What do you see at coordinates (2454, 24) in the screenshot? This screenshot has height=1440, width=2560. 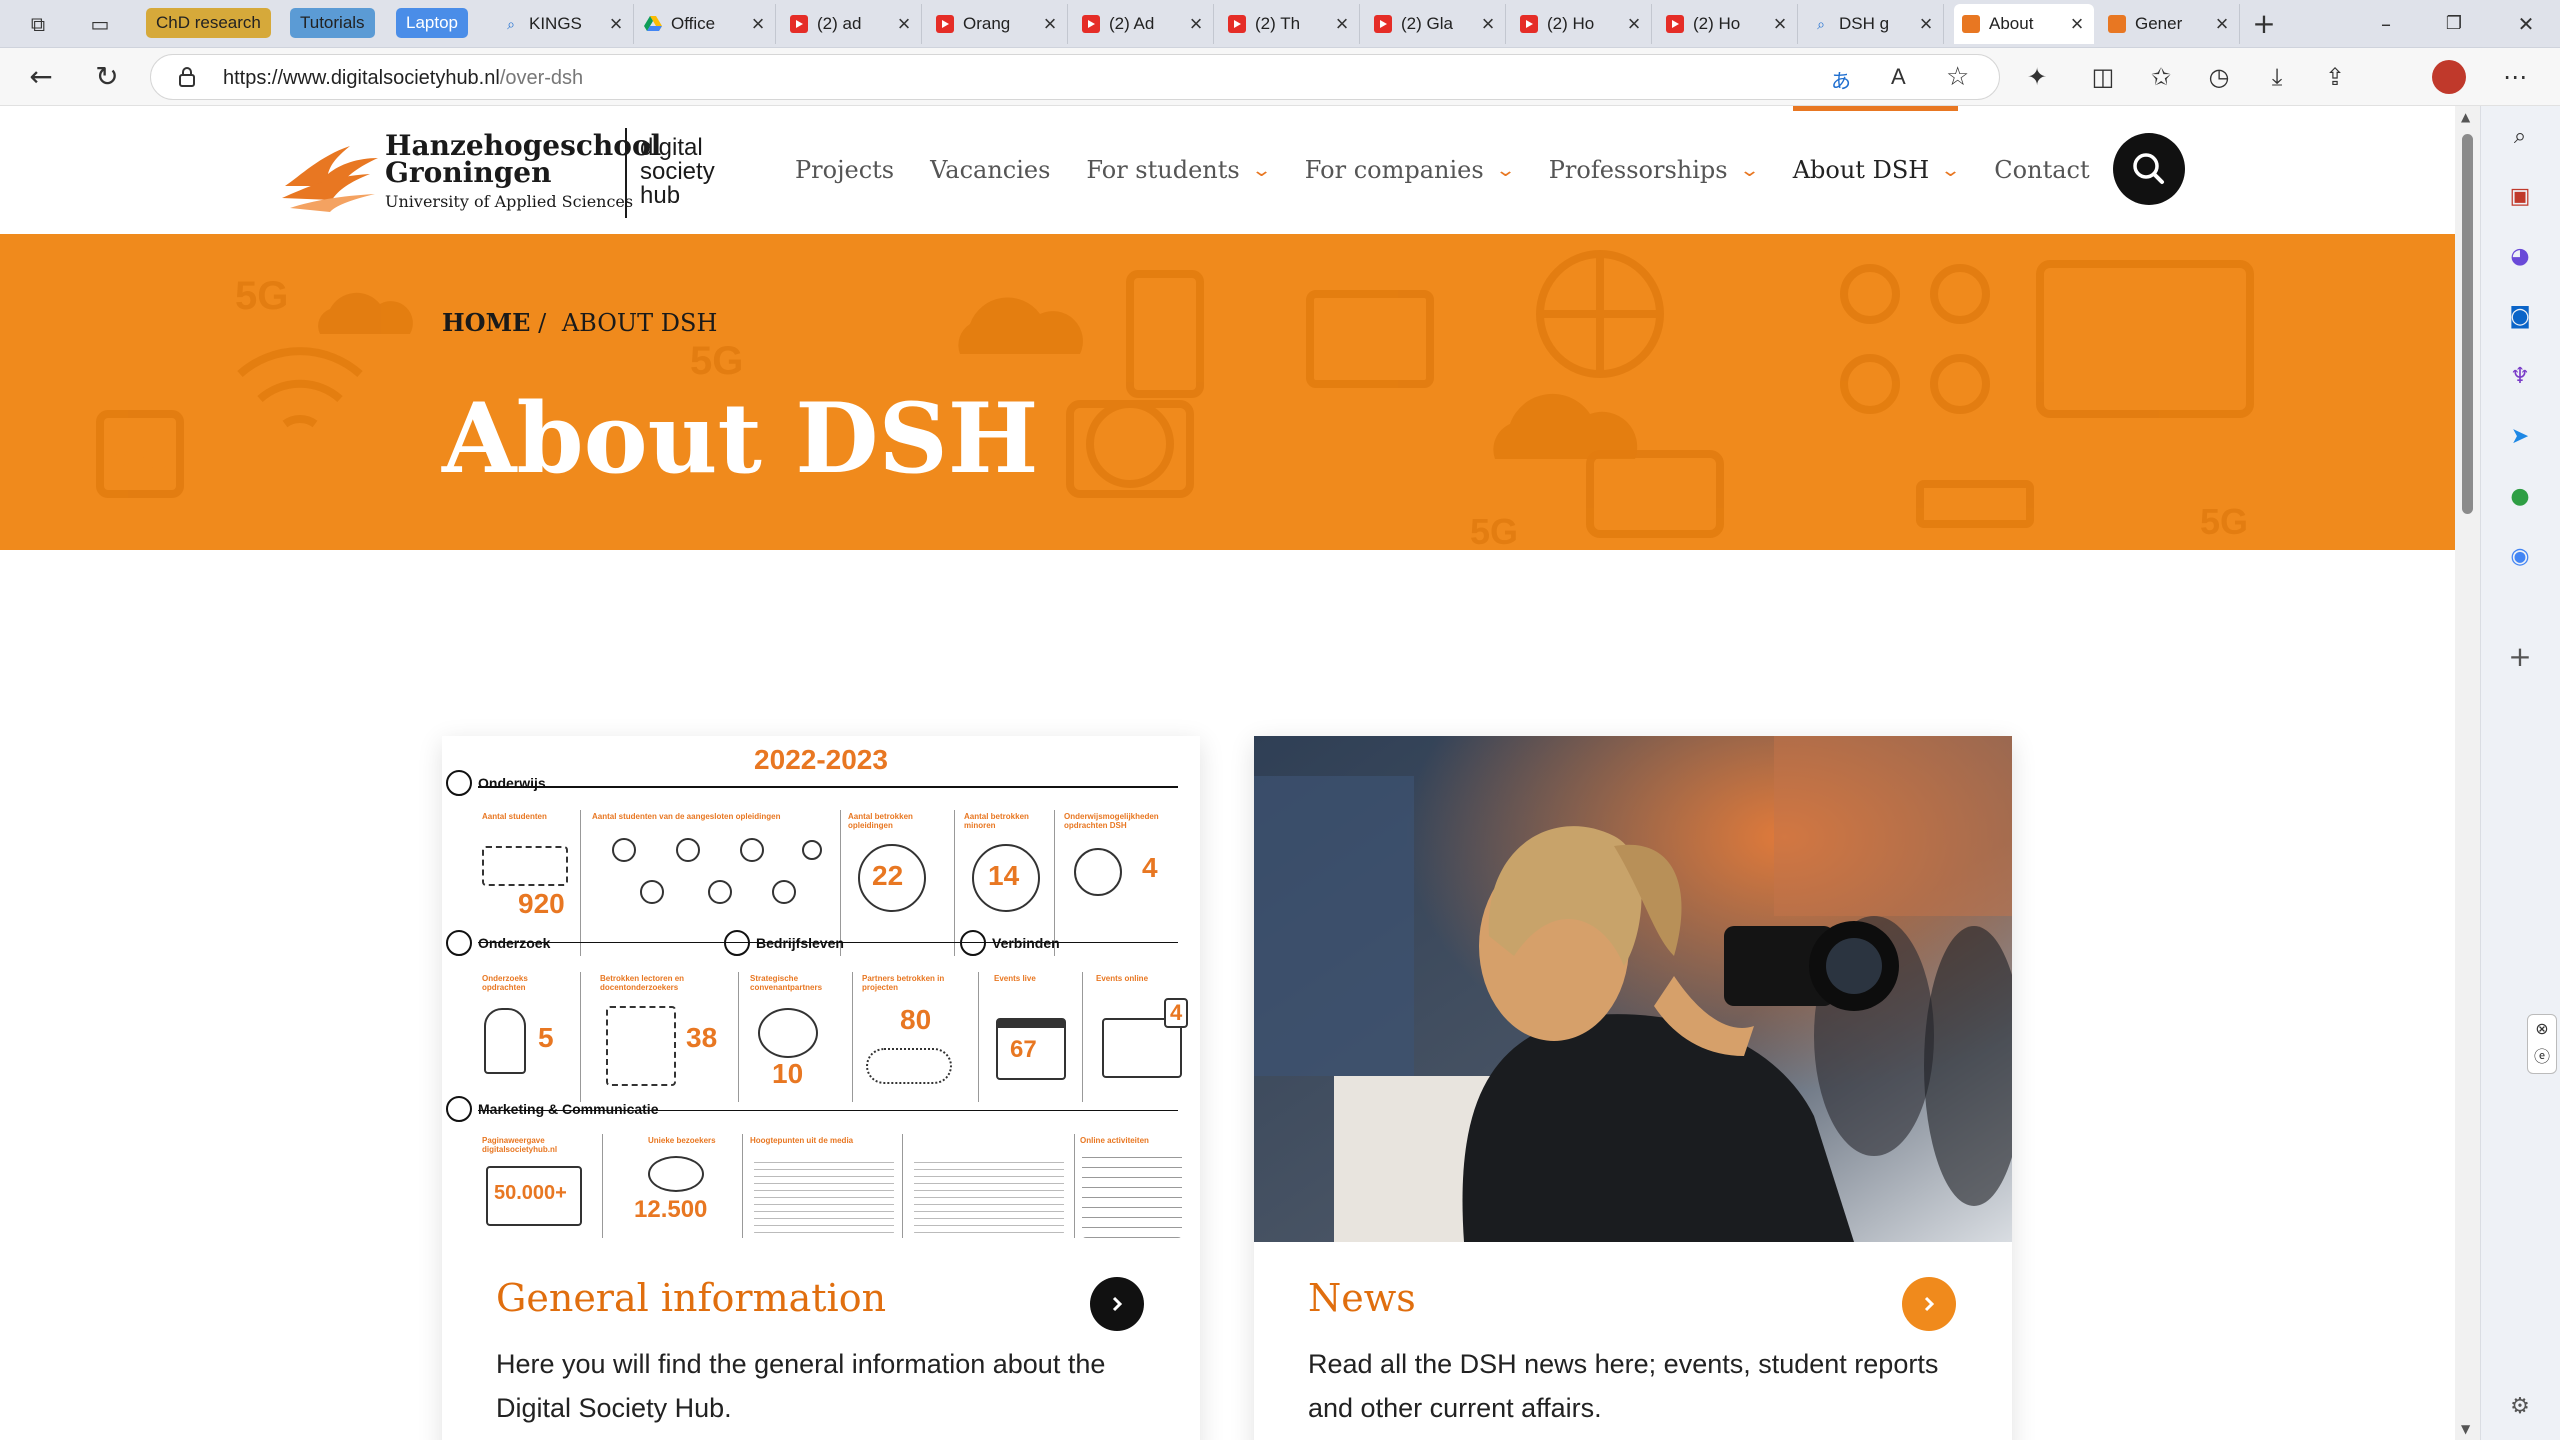 I see `restore-icon: ❐` at bounding box center [2454, 24].